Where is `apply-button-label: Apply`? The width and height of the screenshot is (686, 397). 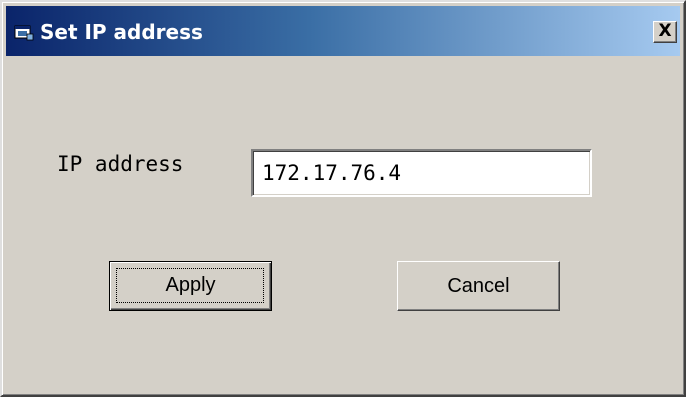
apply-button-label: Apply is located at coordinates (190, 285).